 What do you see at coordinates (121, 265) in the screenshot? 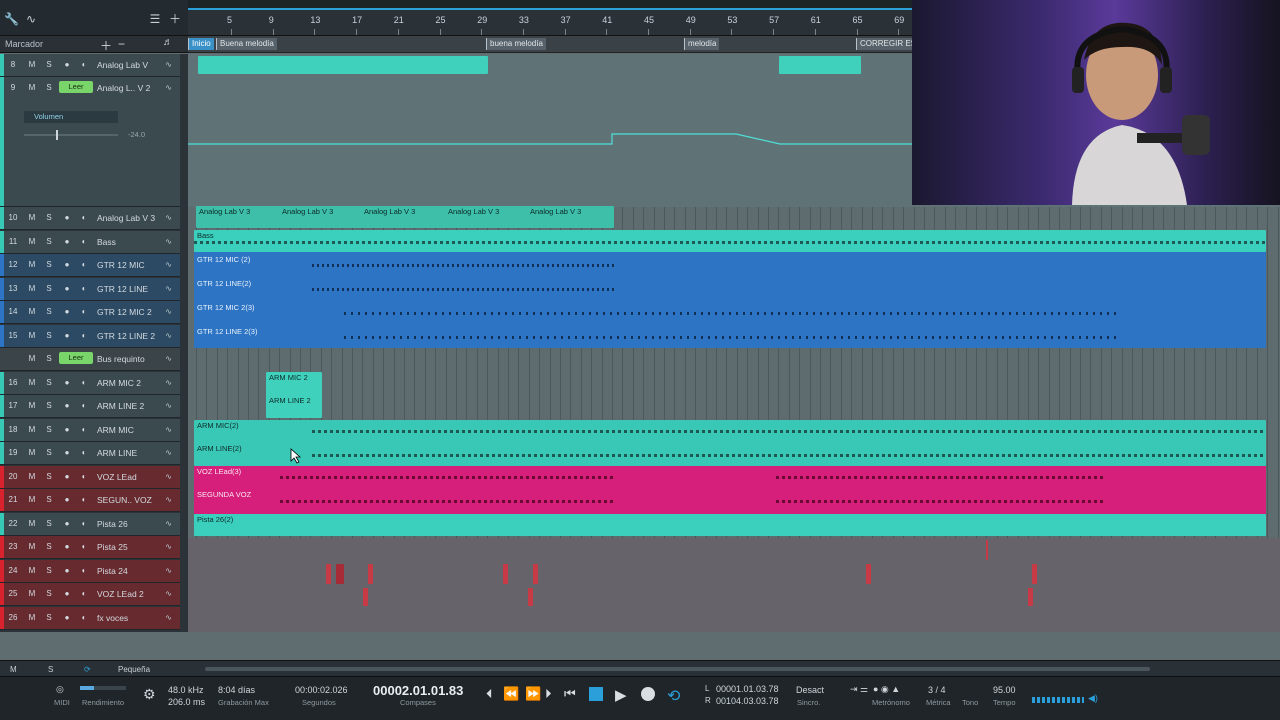
I see `track-name: GTR 12 MIC` at bounding box center [121, 265].